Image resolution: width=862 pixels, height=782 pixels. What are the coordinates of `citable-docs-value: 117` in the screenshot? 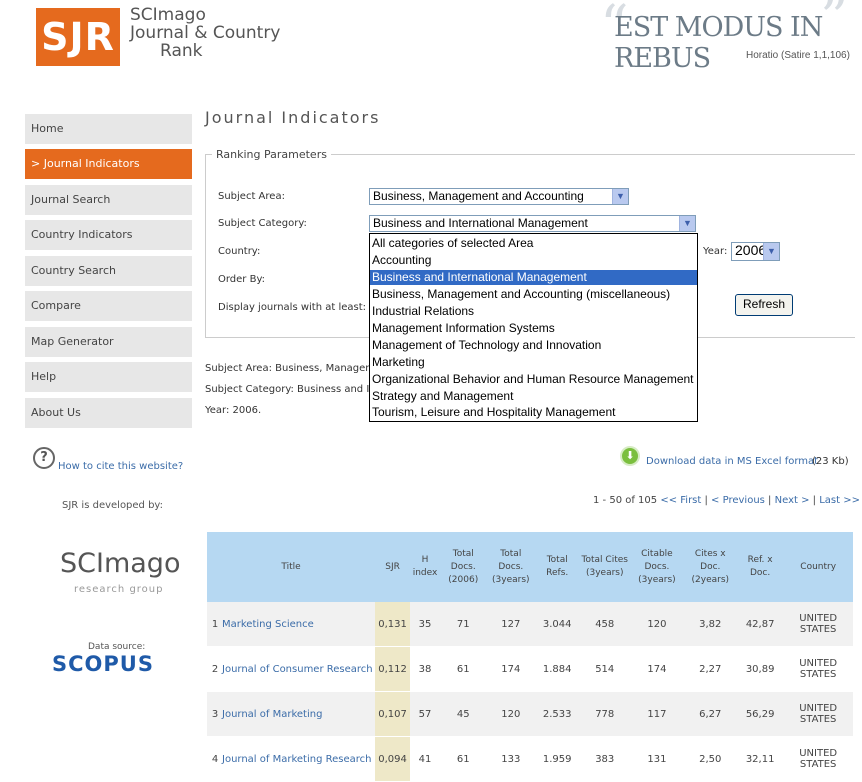 It's located at (657, 714).